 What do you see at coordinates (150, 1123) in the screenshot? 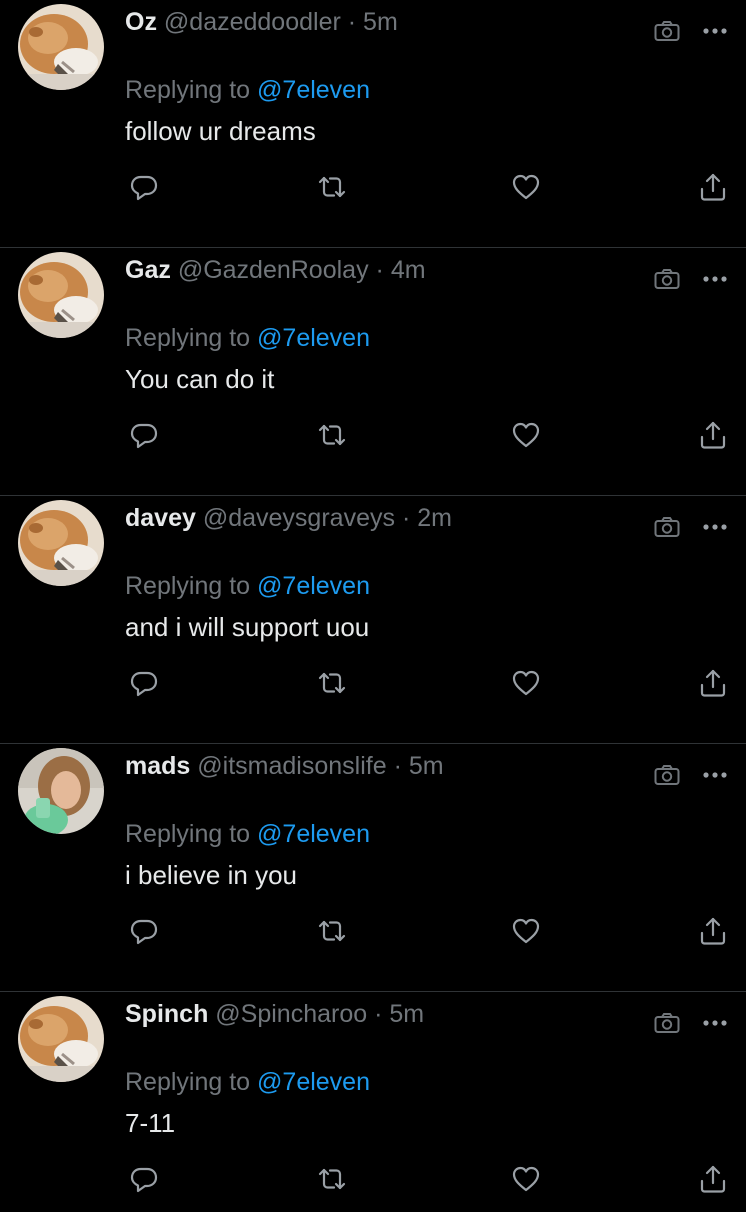
I see `tweet-text: 7-11` at bounding box center [150, 1123].